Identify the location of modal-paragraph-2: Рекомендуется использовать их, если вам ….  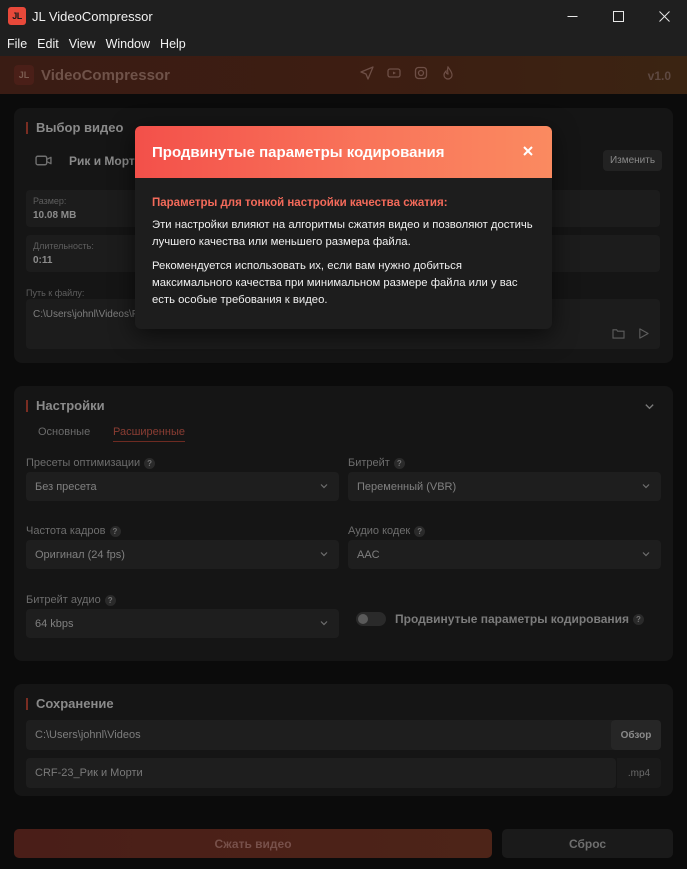
(335, 283).